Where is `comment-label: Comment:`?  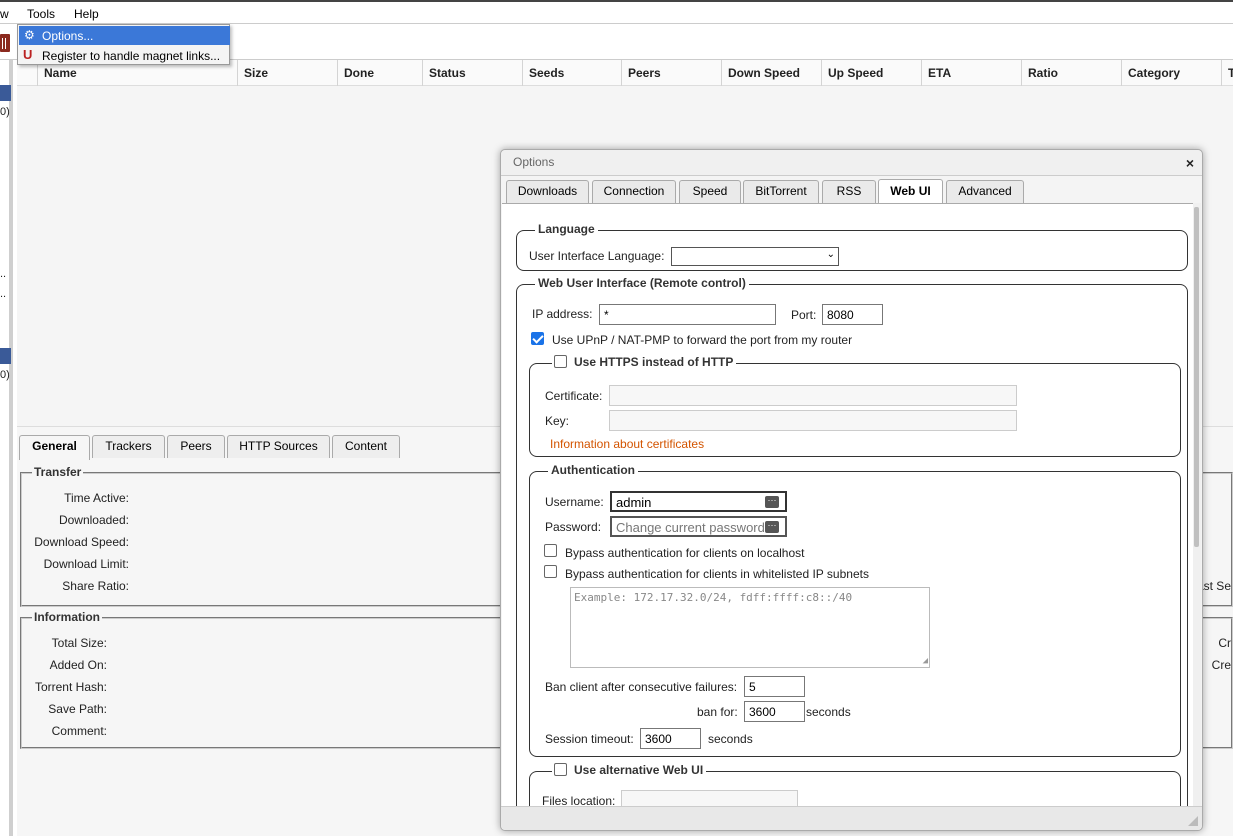 comment-label: Comment: is located at coordinates (79, 731).